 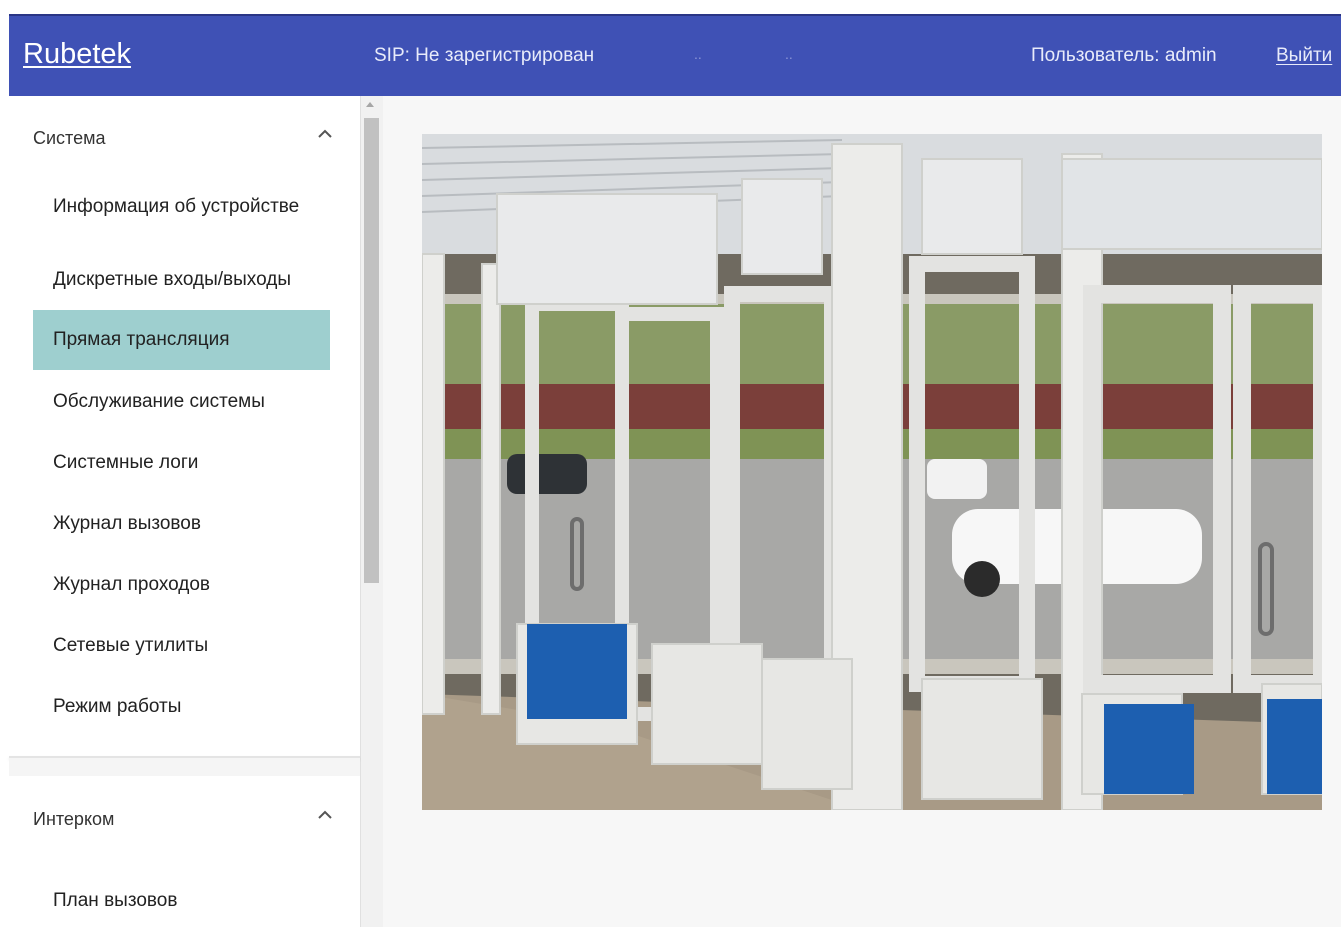 I want to click on section-title-system: Система, so click(x=69, y=138).